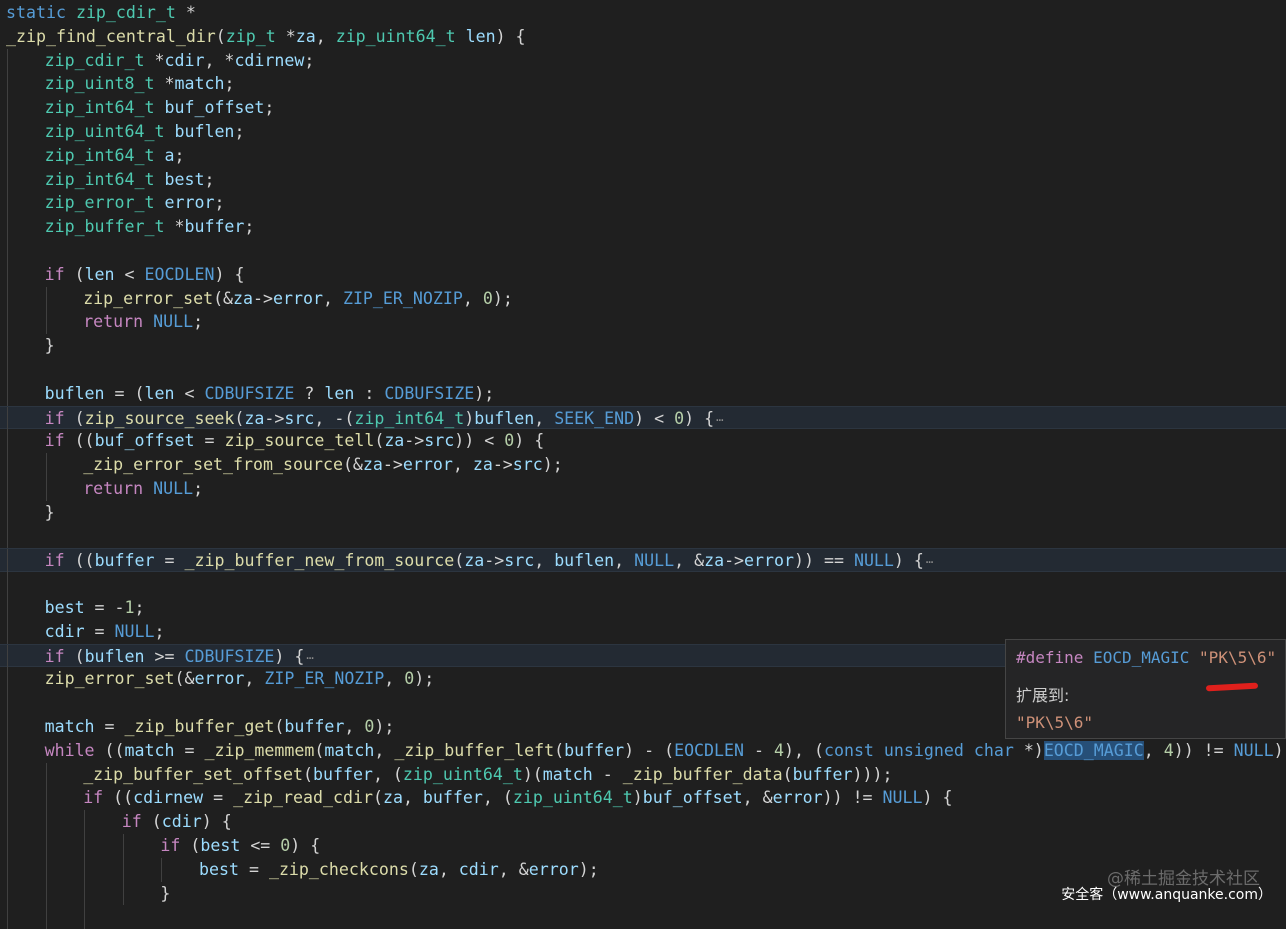 This screenshot has height=929, width=1286. I want to click on code-token: error, so click(797, 798).